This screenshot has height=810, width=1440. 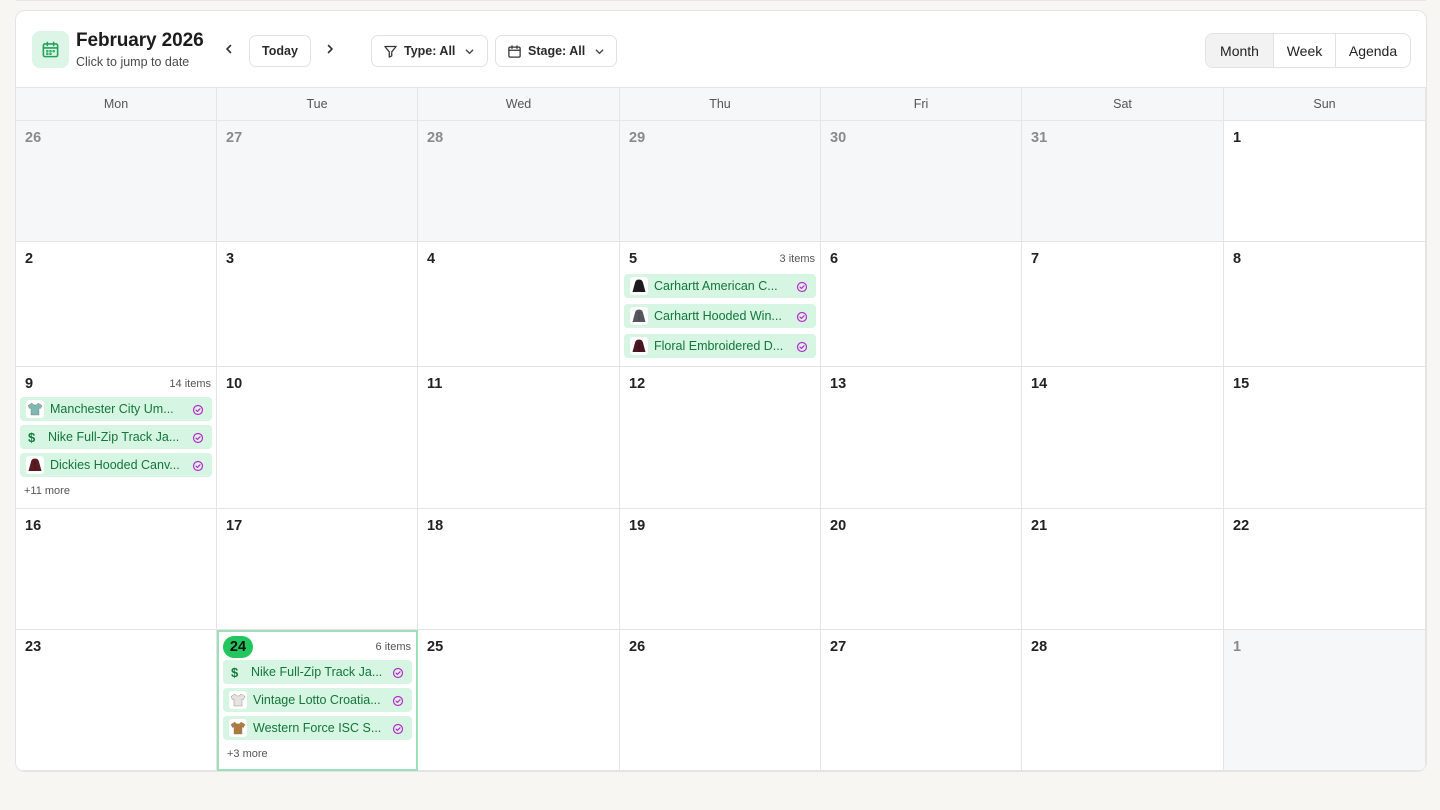 I want to click on day-number: 4, so click(x=431, y=259).